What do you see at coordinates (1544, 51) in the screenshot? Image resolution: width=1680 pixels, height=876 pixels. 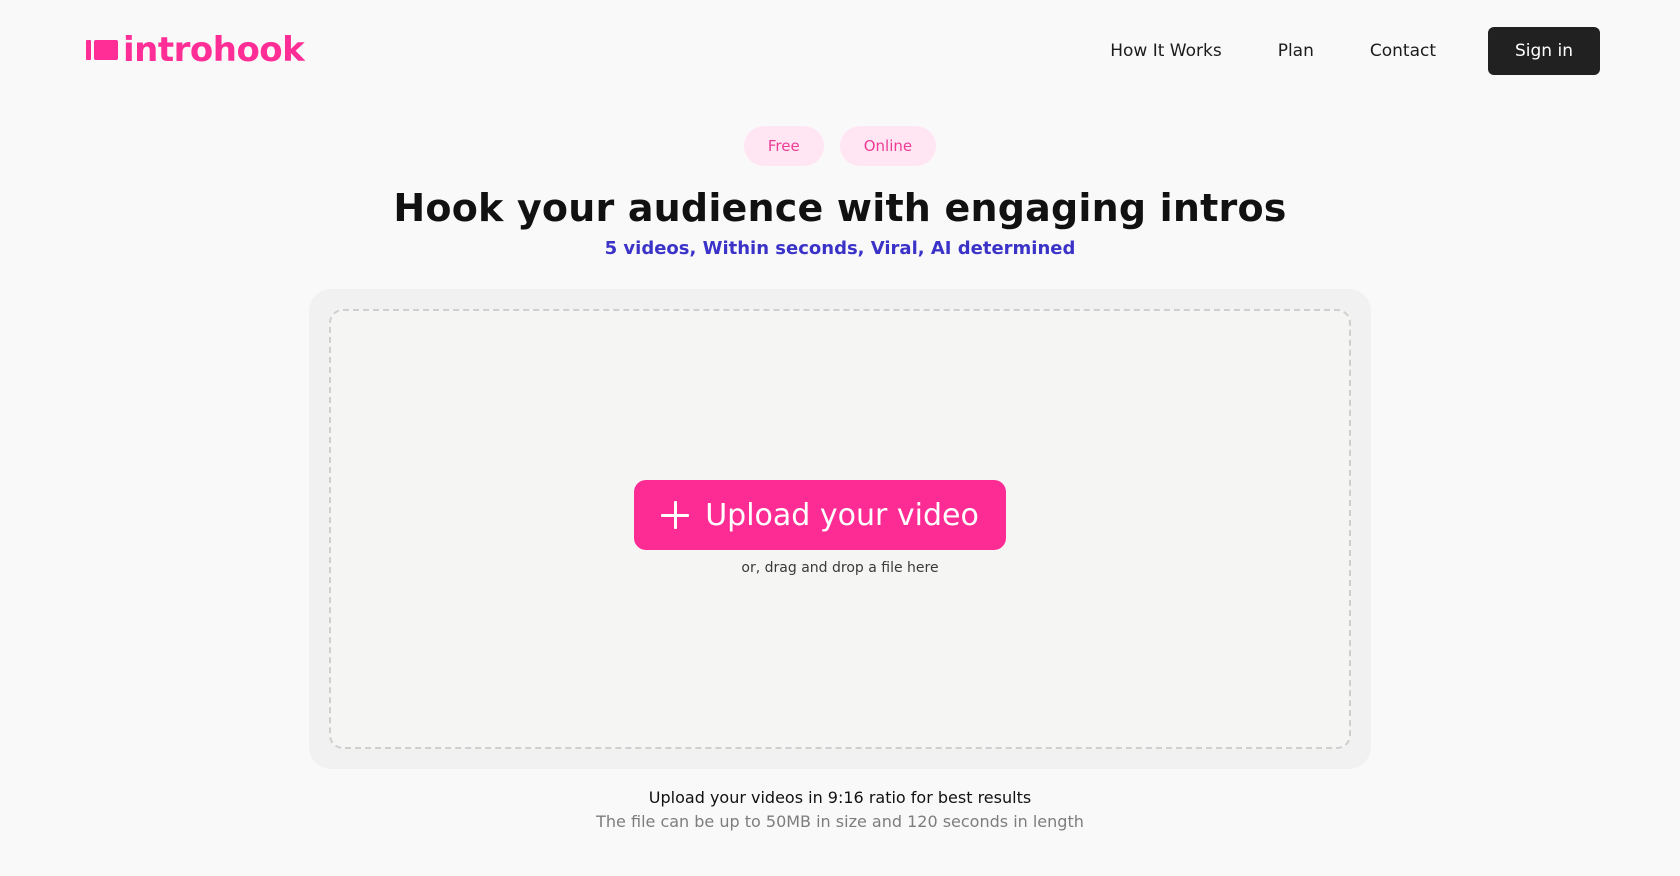 I see `sign-in-button: Sign in` at bounding box center [1544, 51].